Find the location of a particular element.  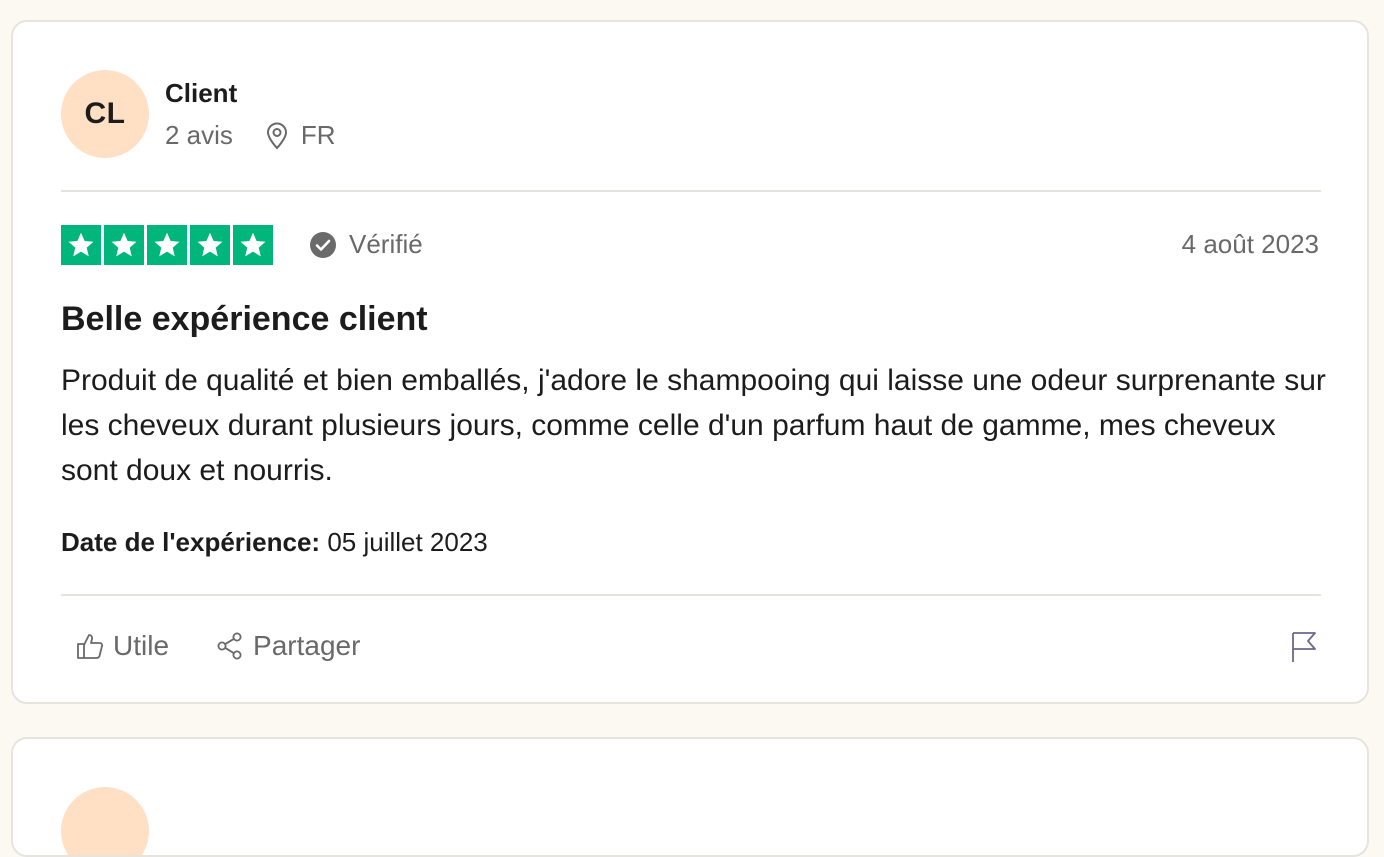

verified-badge: Vérifié is located at coordinates (366, 244).